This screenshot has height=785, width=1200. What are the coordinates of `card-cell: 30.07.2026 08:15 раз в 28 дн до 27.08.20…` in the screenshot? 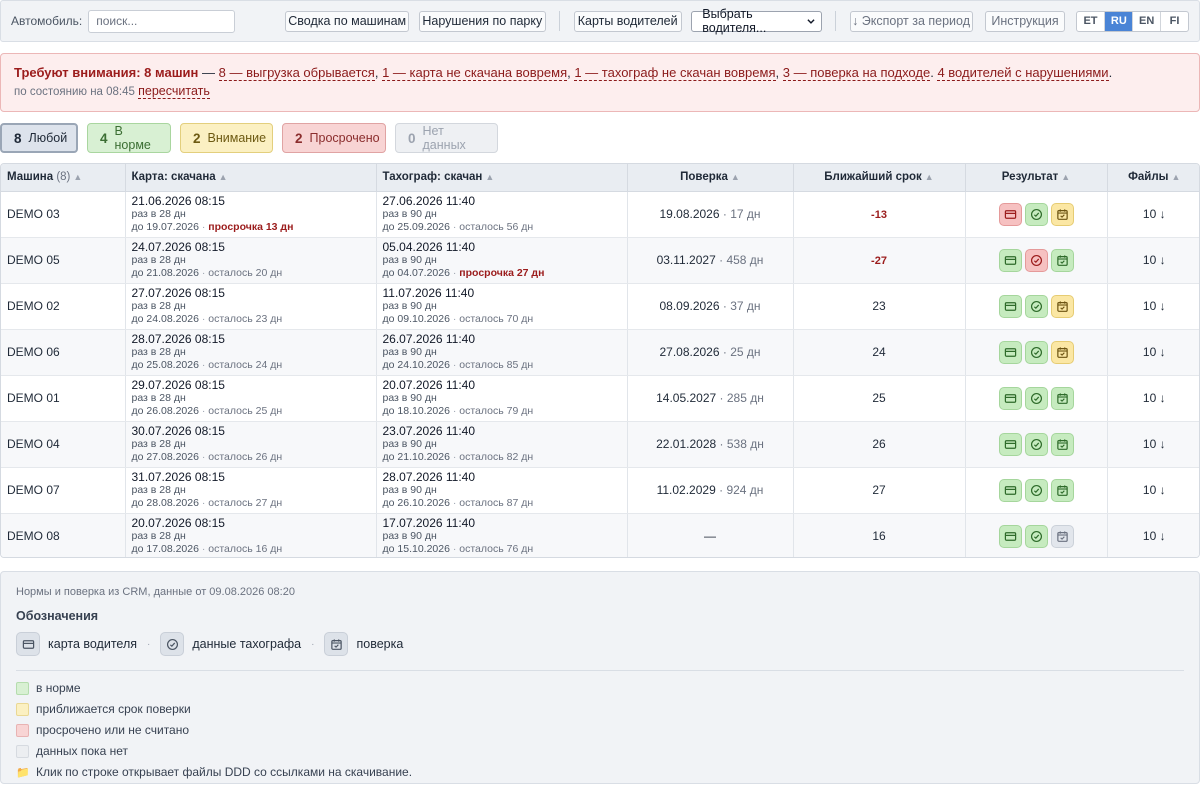 It's located at (251, 444).